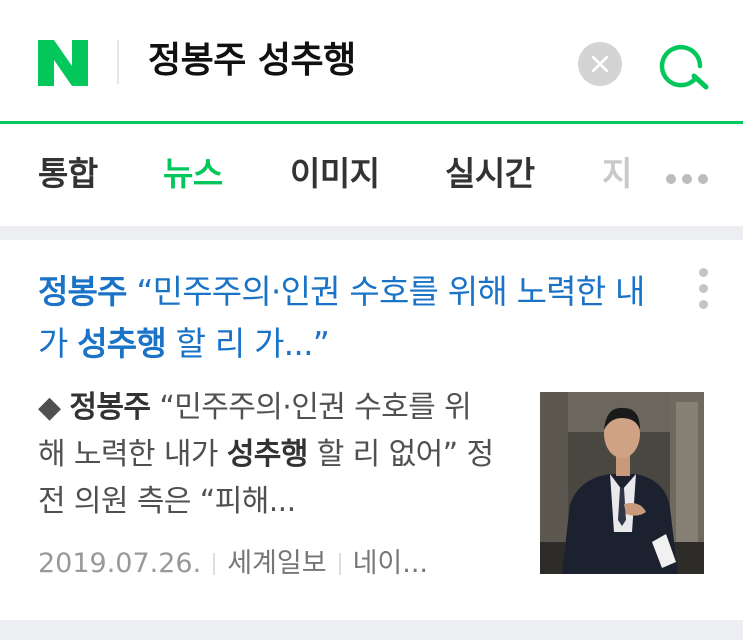 The width and height of the screenshot is (743, 640). I want to click on bottom-separator, so click(371, 630).